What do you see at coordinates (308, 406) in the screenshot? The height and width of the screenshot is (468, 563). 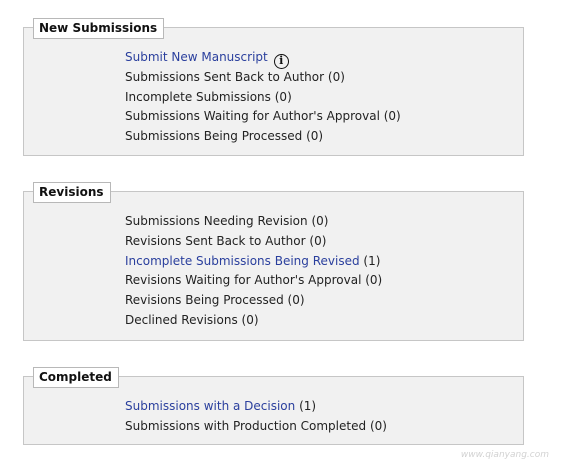 I see `submissions-with-decision-count: (1)` at bounding box center [308, 406].